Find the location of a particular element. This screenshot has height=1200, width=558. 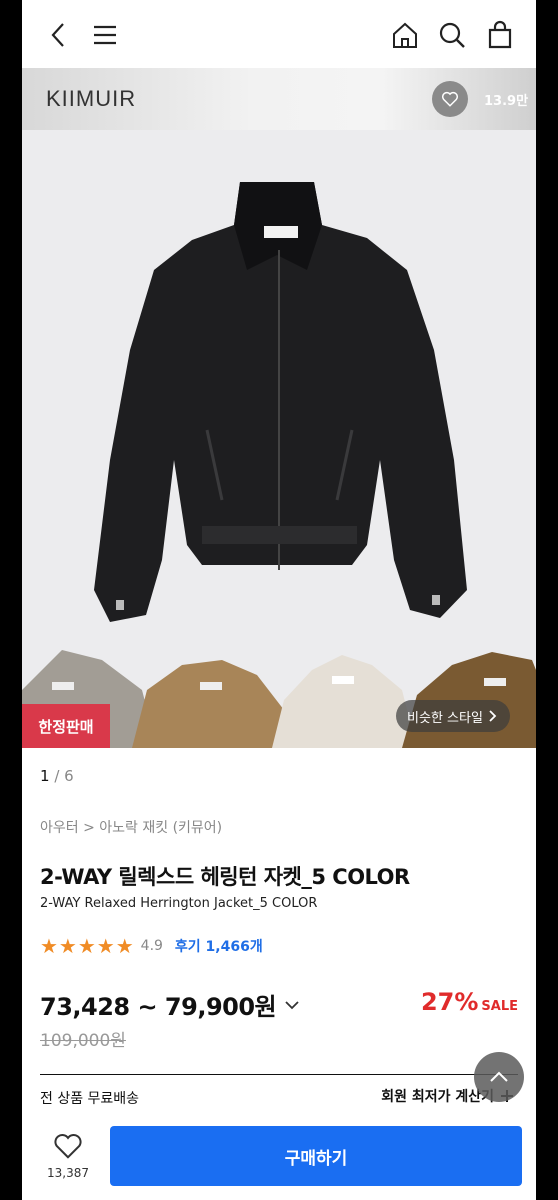

free-shipping-text: 전 상품 무료배송 is located at coordinates (90, 1099).